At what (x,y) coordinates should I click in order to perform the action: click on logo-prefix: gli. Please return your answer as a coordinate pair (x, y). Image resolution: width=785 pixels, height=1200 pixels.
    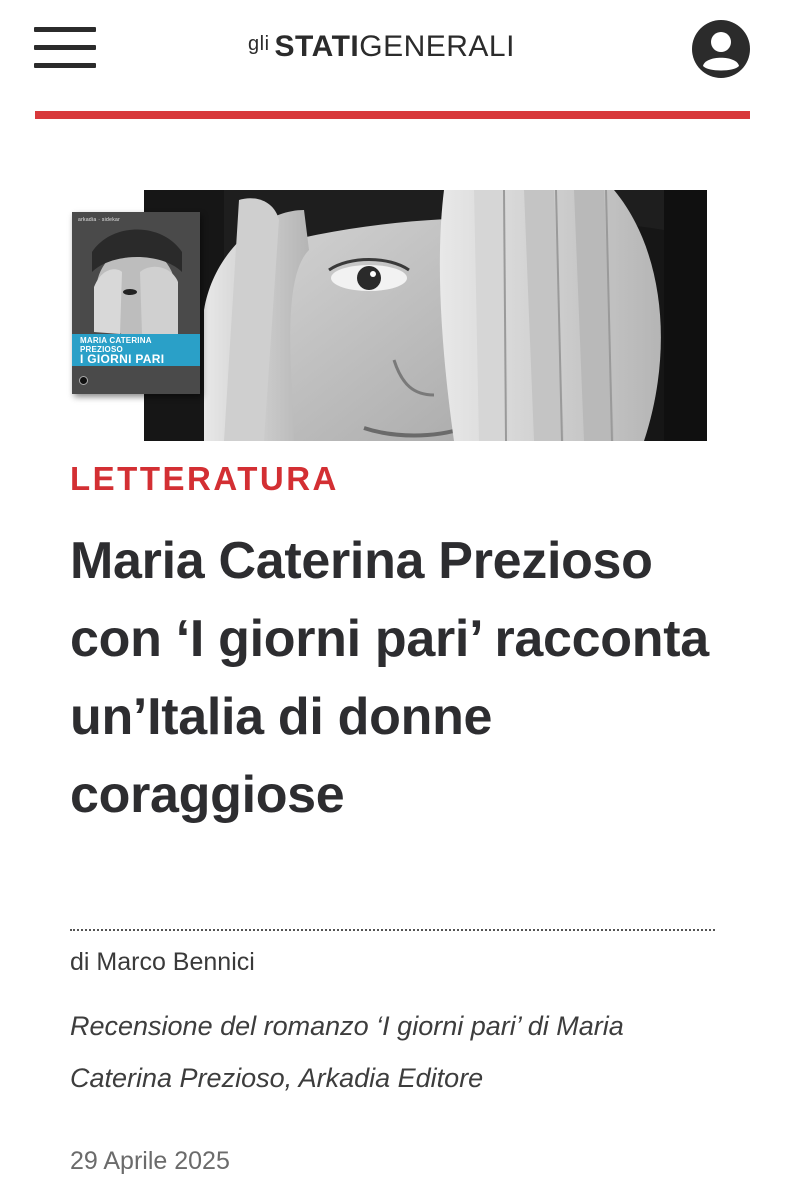
    Looking at the image, I should click on (259, 44).